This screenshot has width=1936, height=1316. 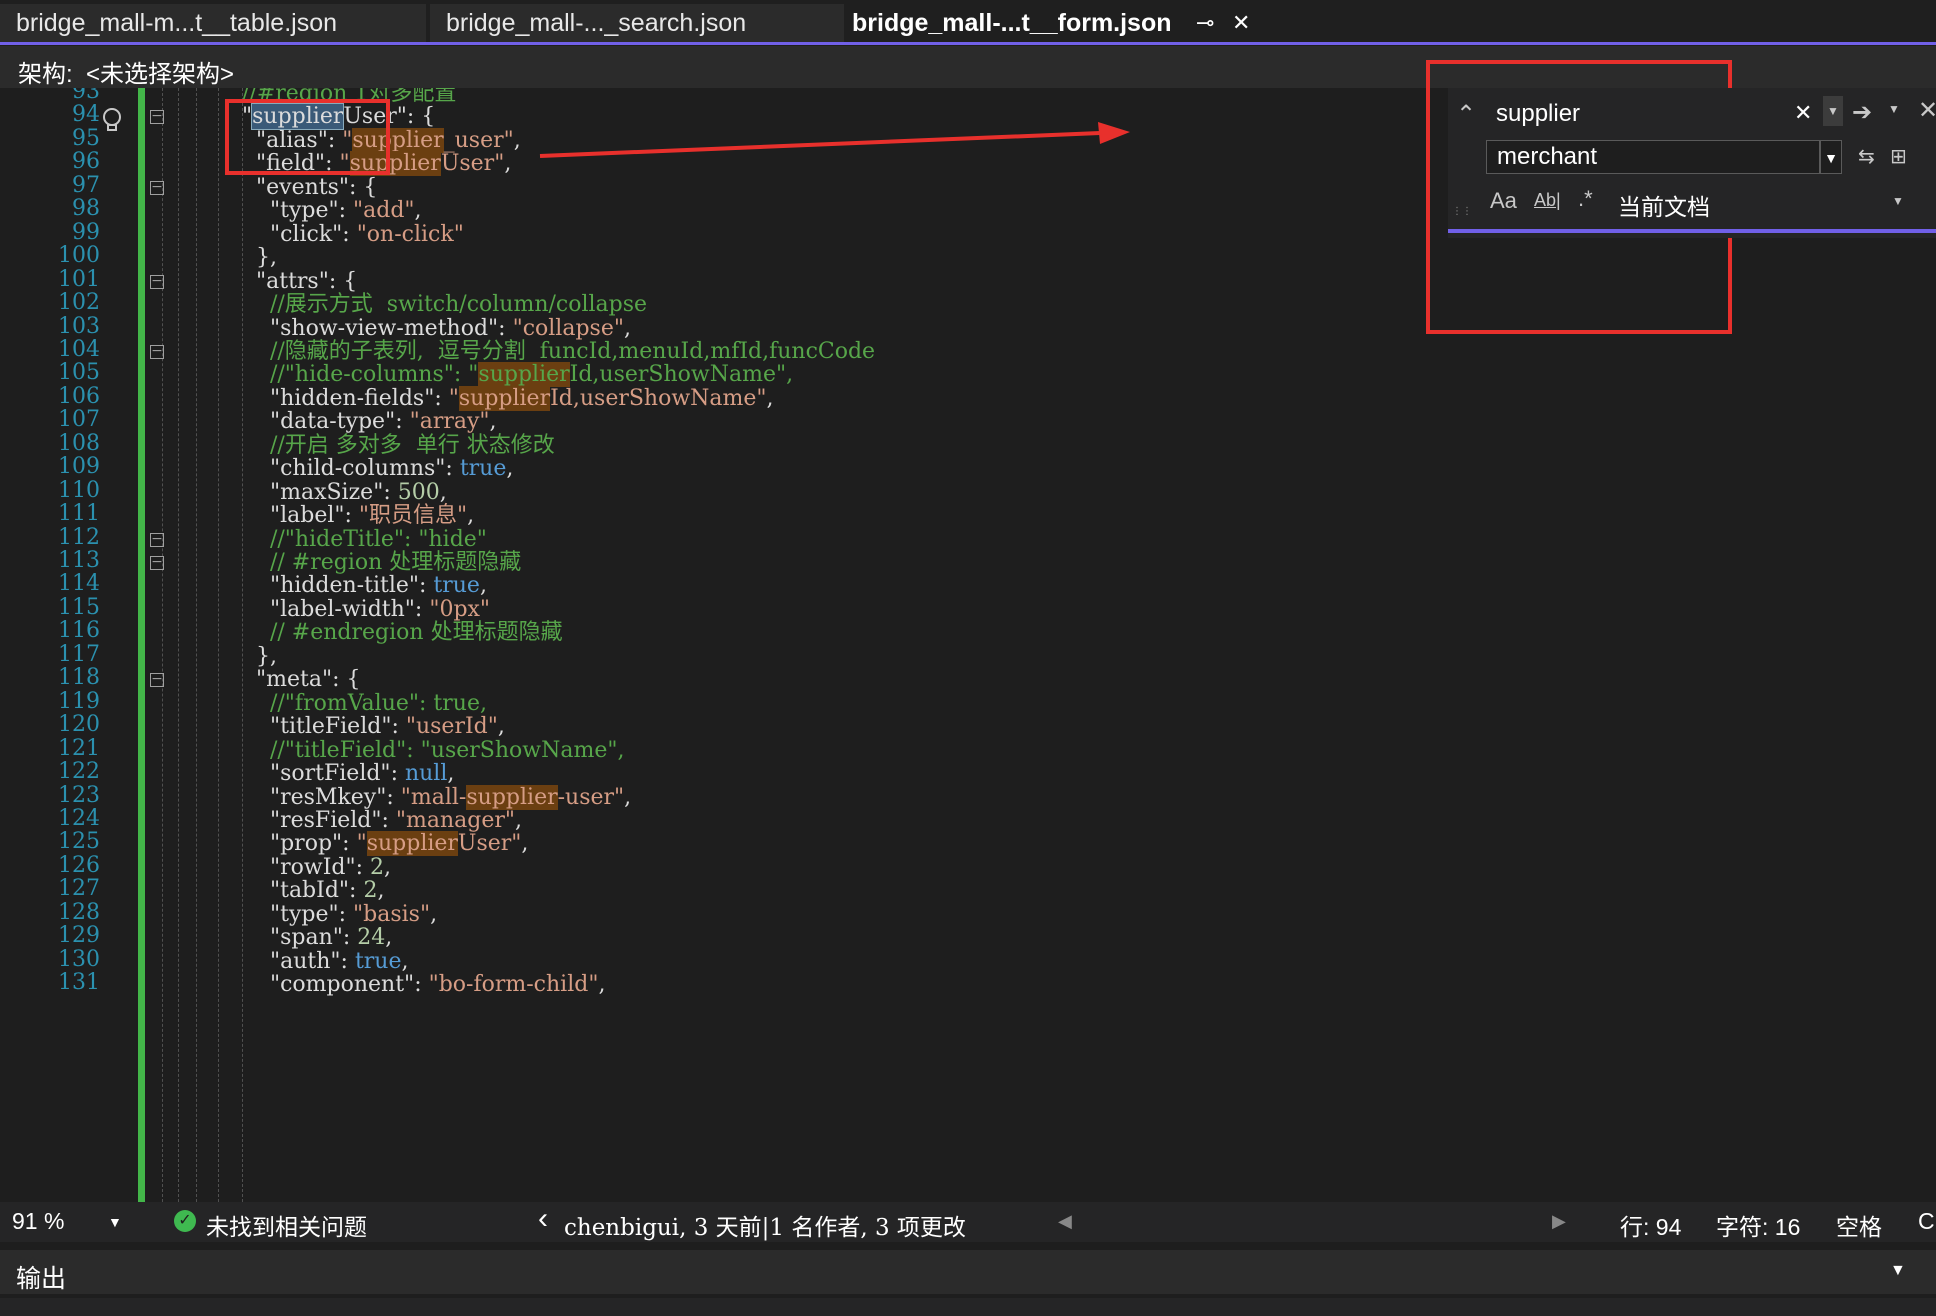 What do you see at coordinates (79, 303) in the screenshot?
I see `line-number: 102` at bounding box center [79, 303].